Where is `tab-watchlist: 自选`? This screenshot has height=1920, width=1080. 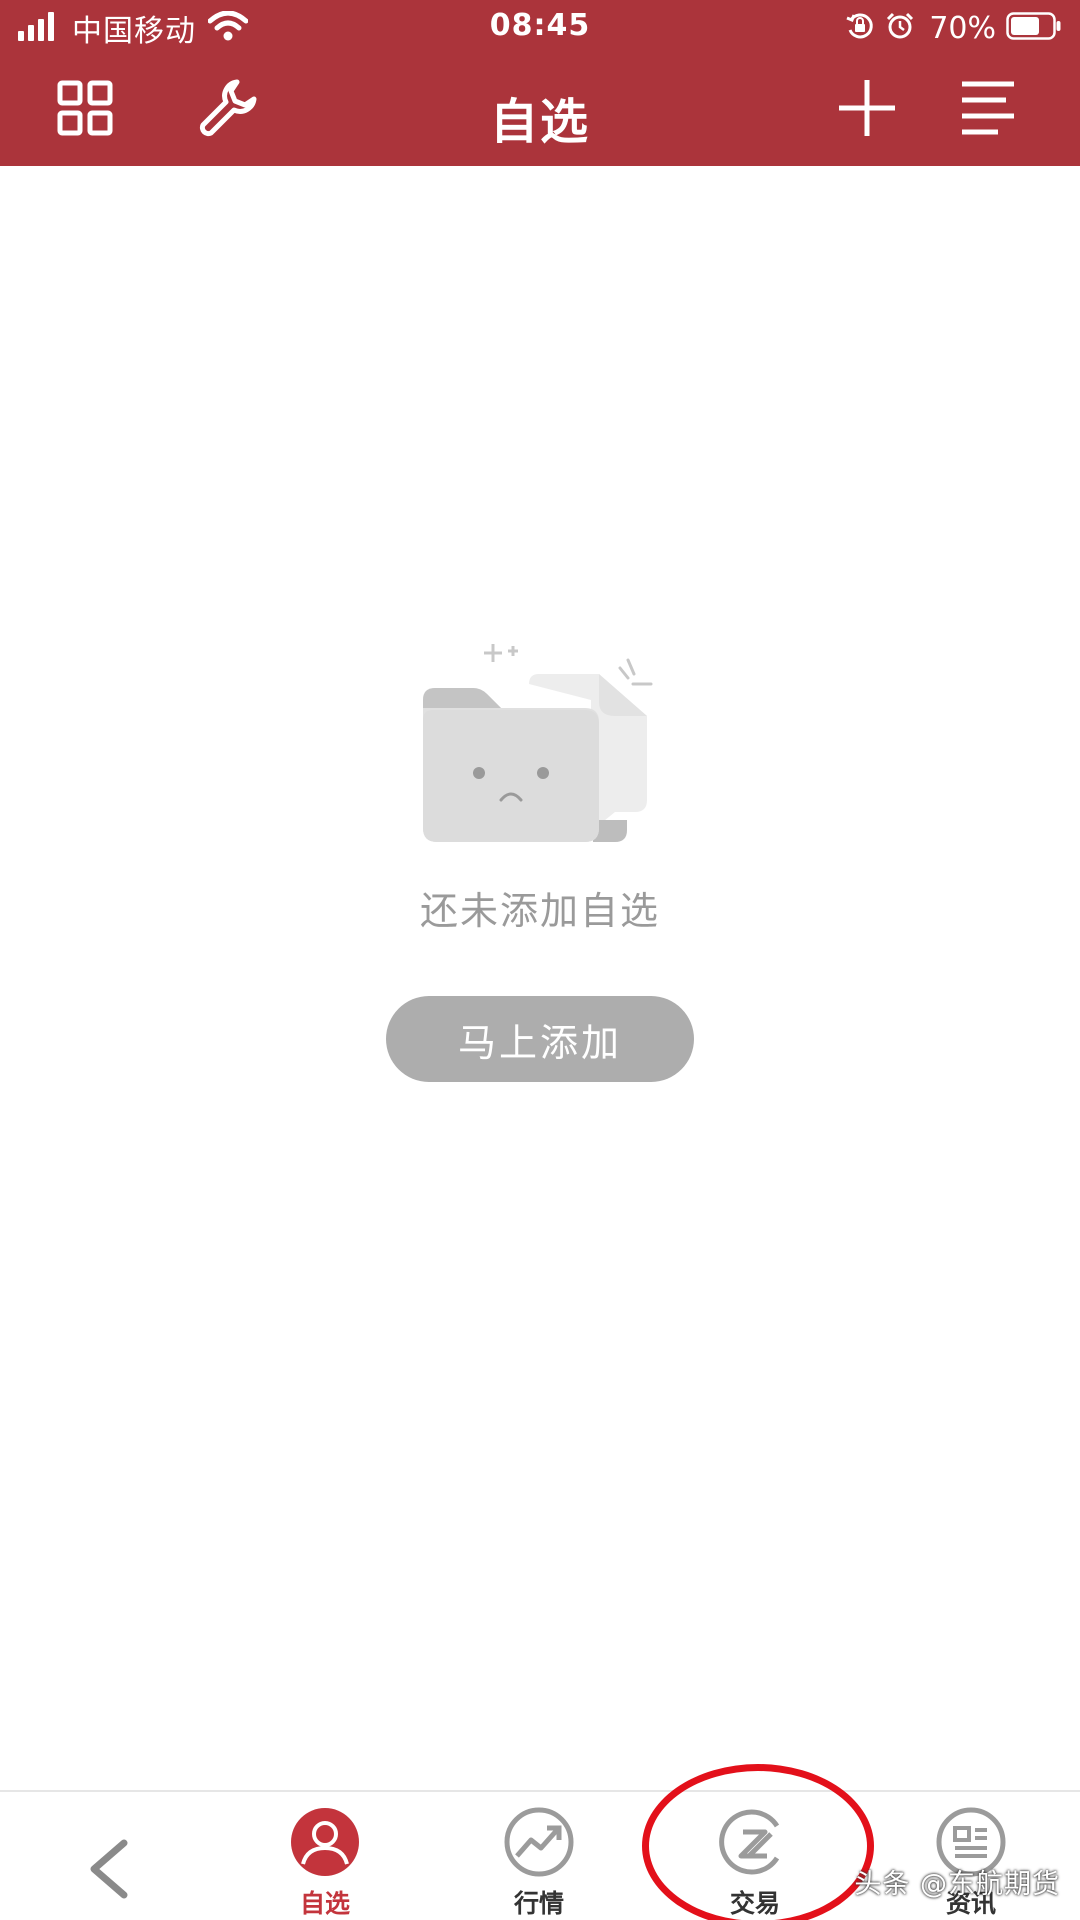 tab-watchlist: 自选 is located at coordinates (325, 1862).